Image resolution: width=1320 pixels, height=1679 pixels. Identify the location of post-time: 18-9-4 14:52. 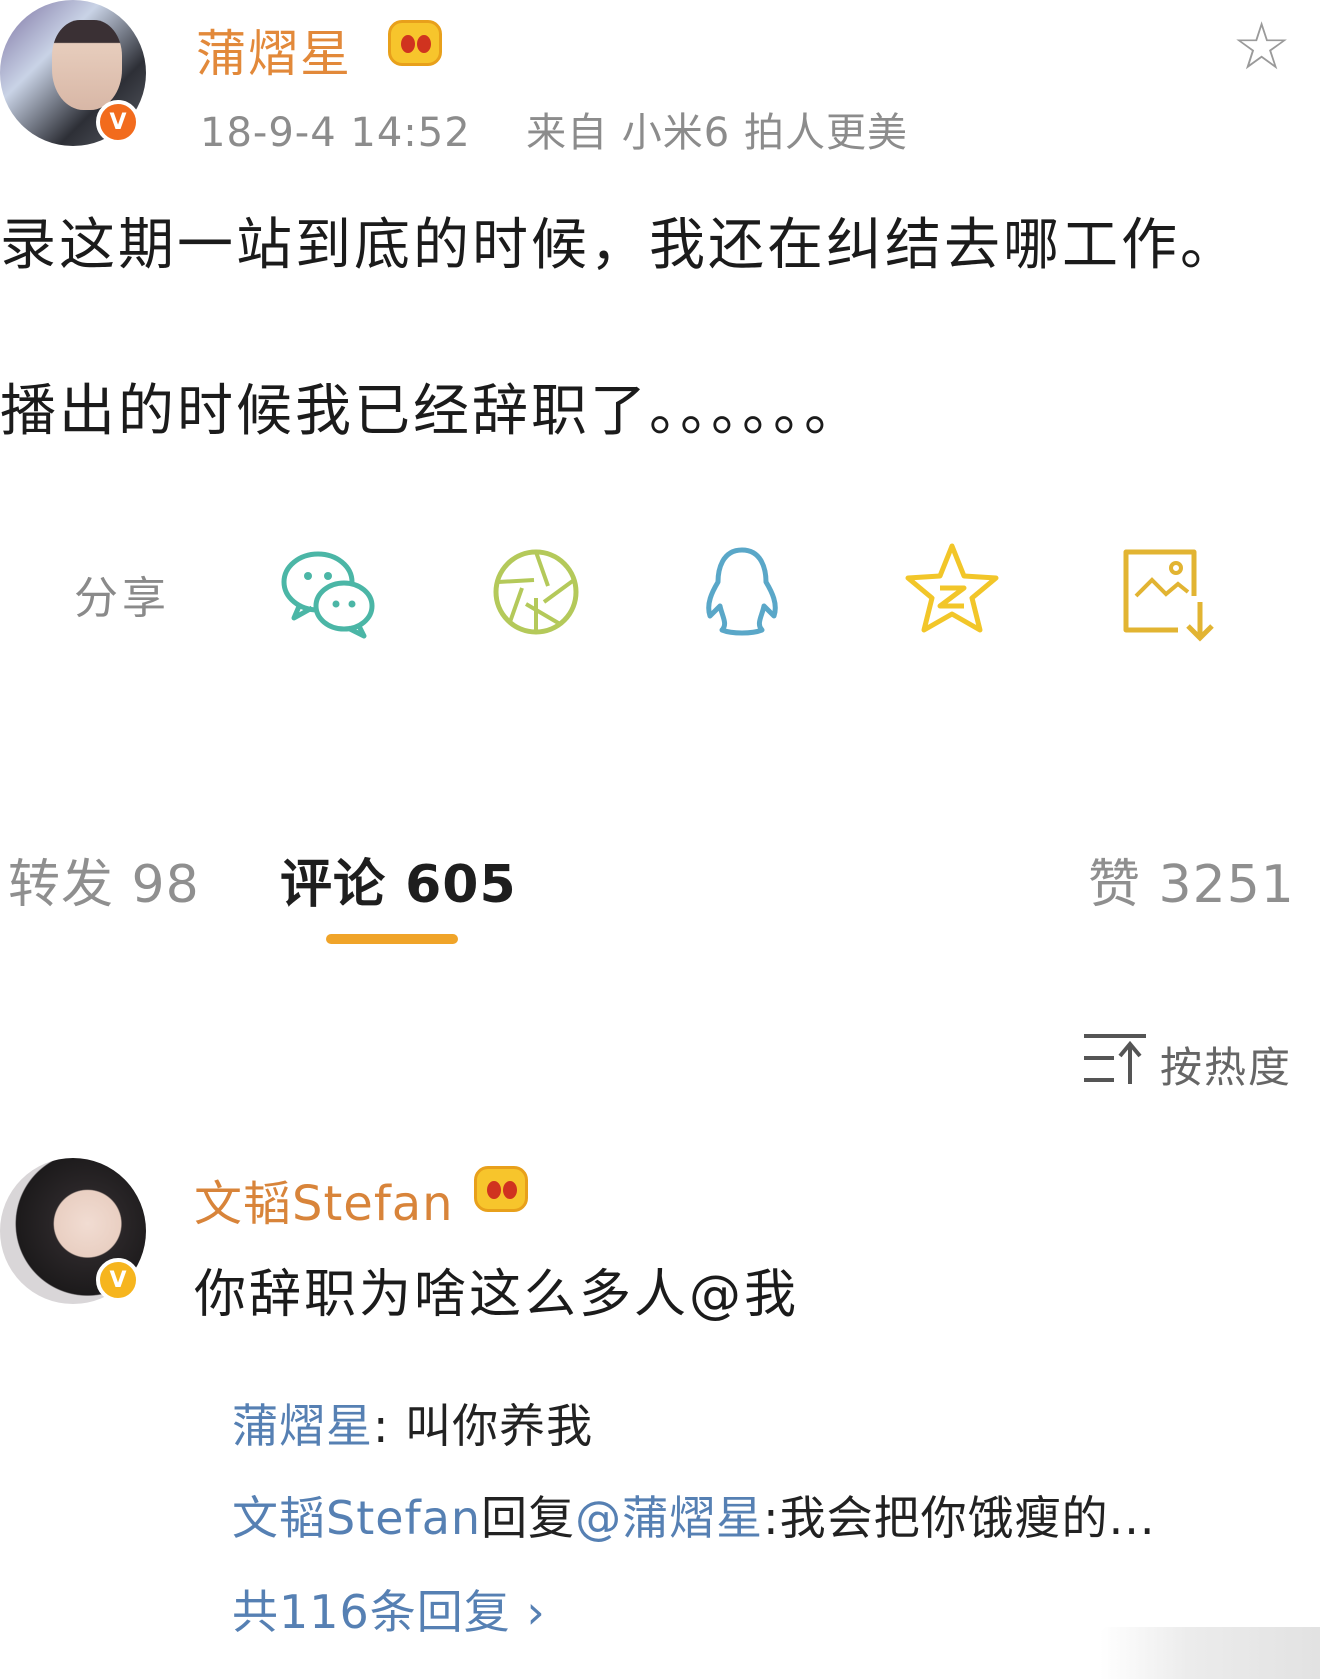
(335, 133).